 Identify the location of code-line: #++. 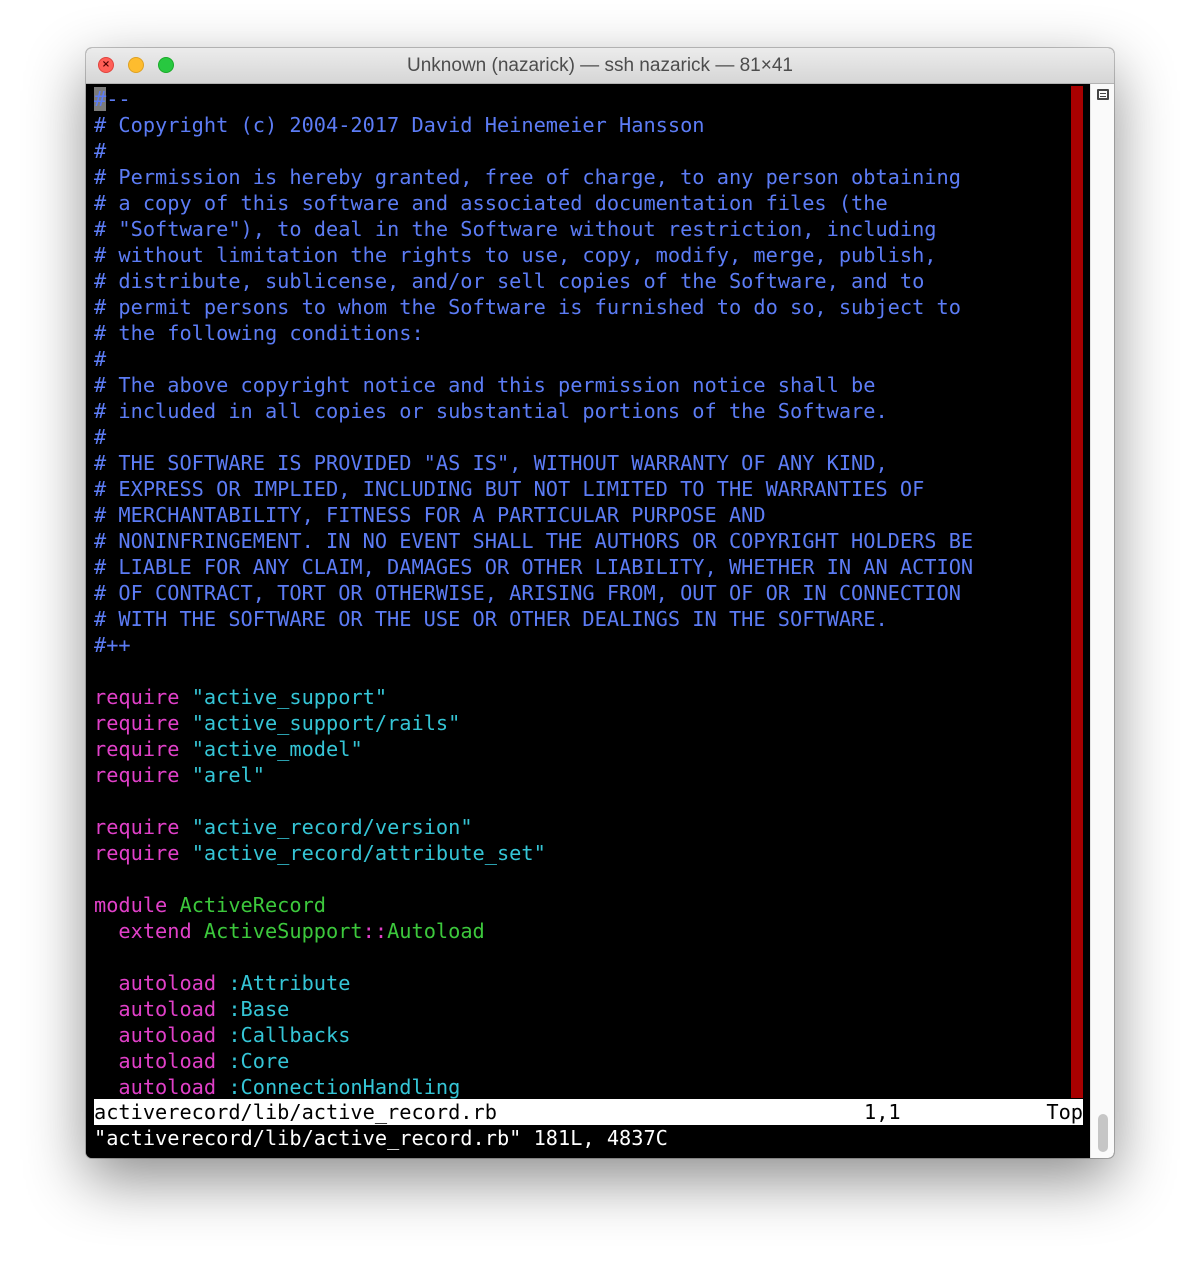
(533, 645).